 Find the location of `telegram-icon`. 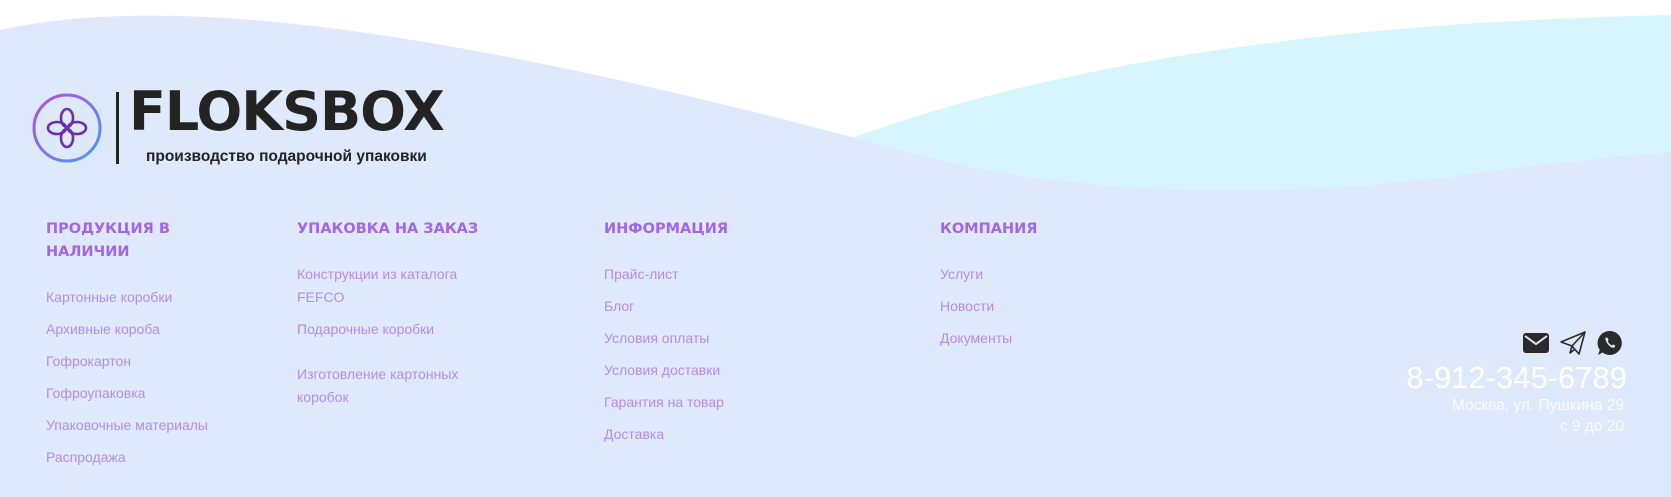

telegram-icon is located at coordinates (1573, 343).